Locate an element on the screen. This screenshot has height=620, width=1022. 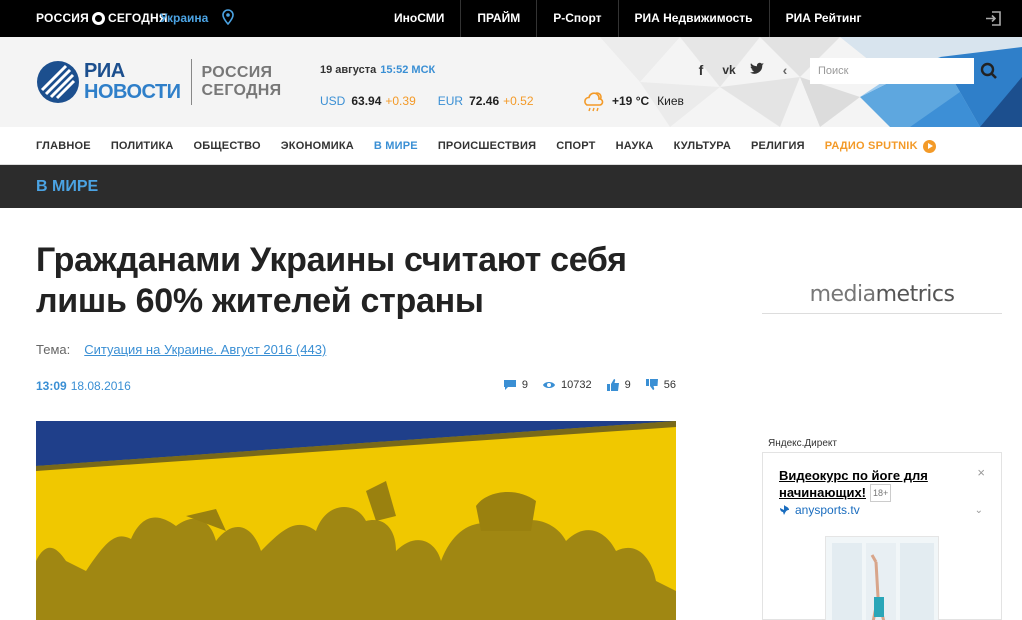
link-rsport: Р-Спорт is located at coordinates (576, 18).